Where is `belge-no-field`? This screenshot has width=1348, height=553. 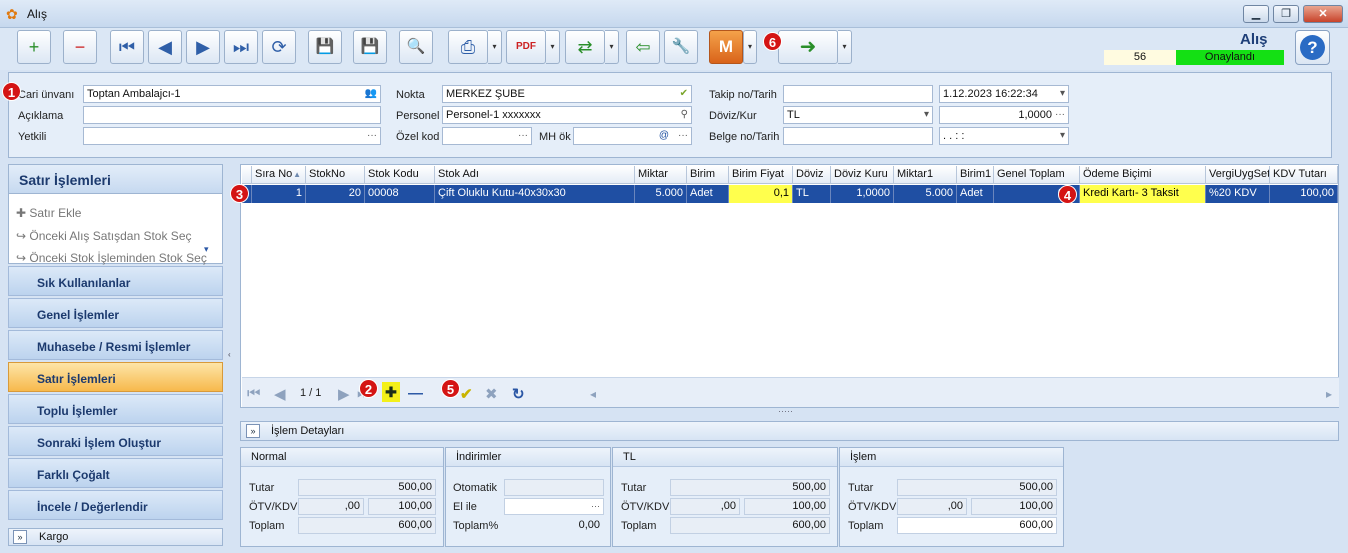
belge-no-field is located at coordinates (858, 136).